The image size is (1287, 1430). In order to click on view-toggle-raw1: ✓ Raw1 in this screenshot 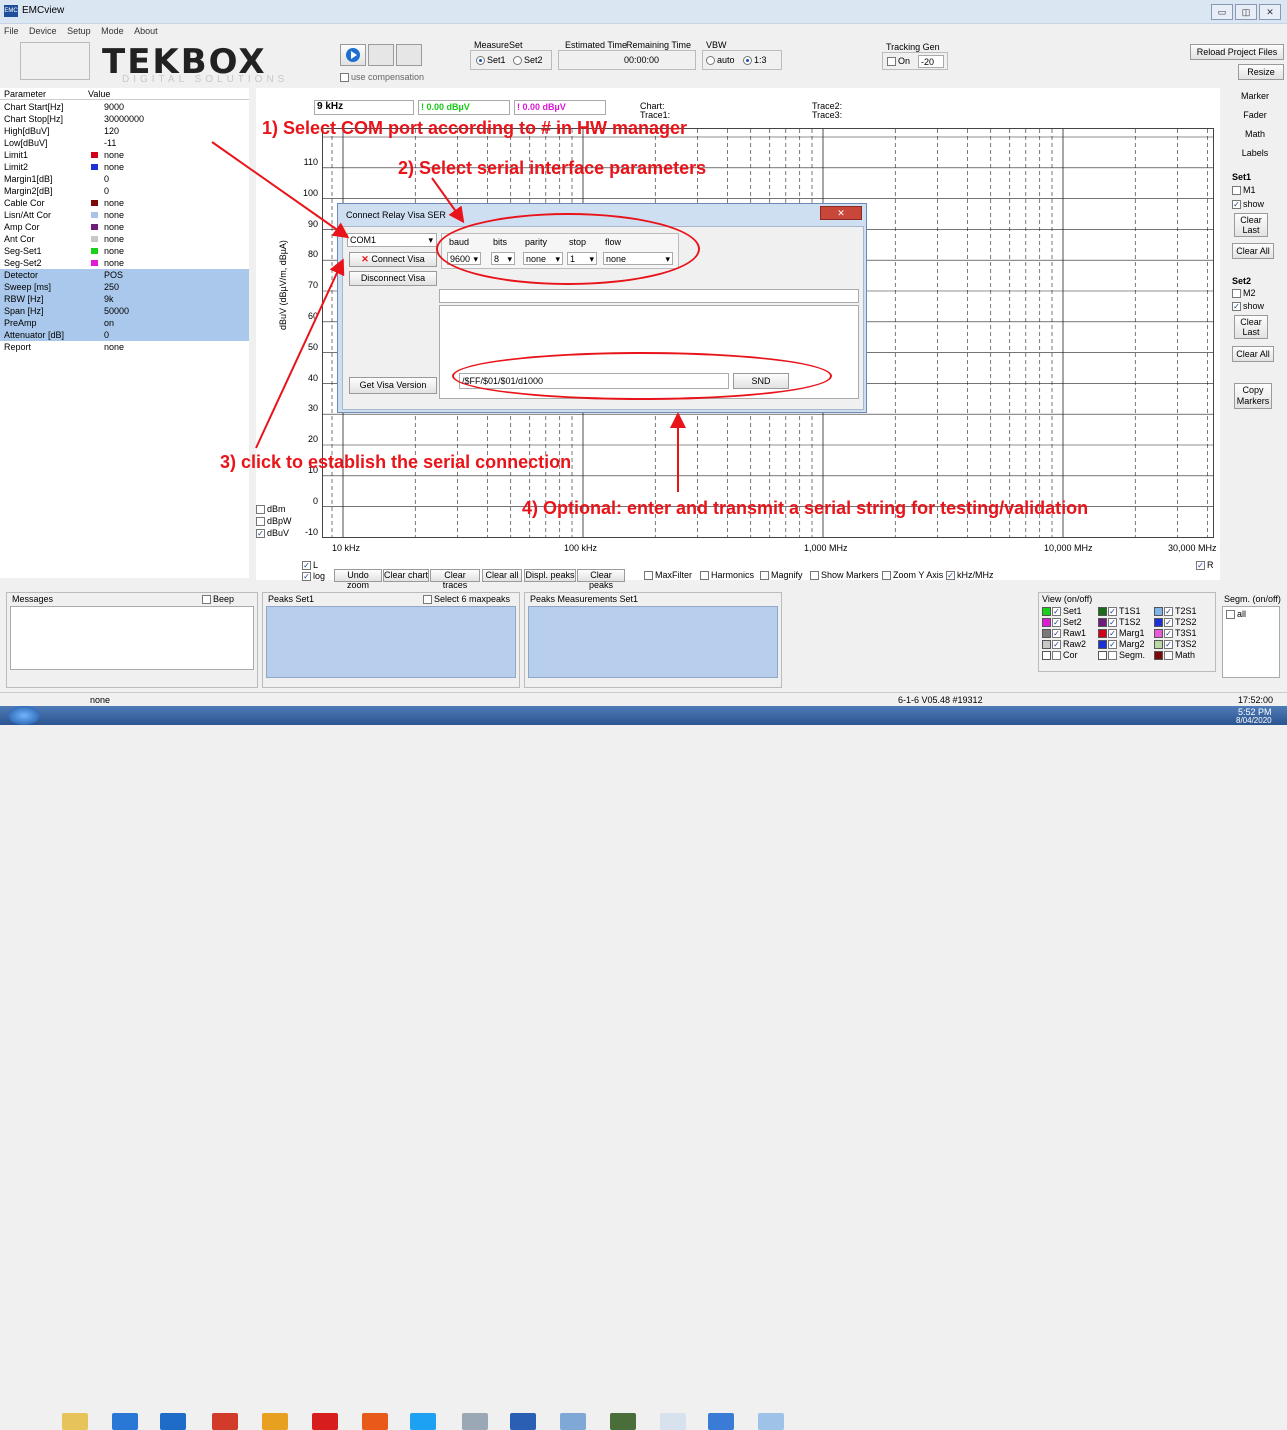, I will do `click(1064, 633)`.